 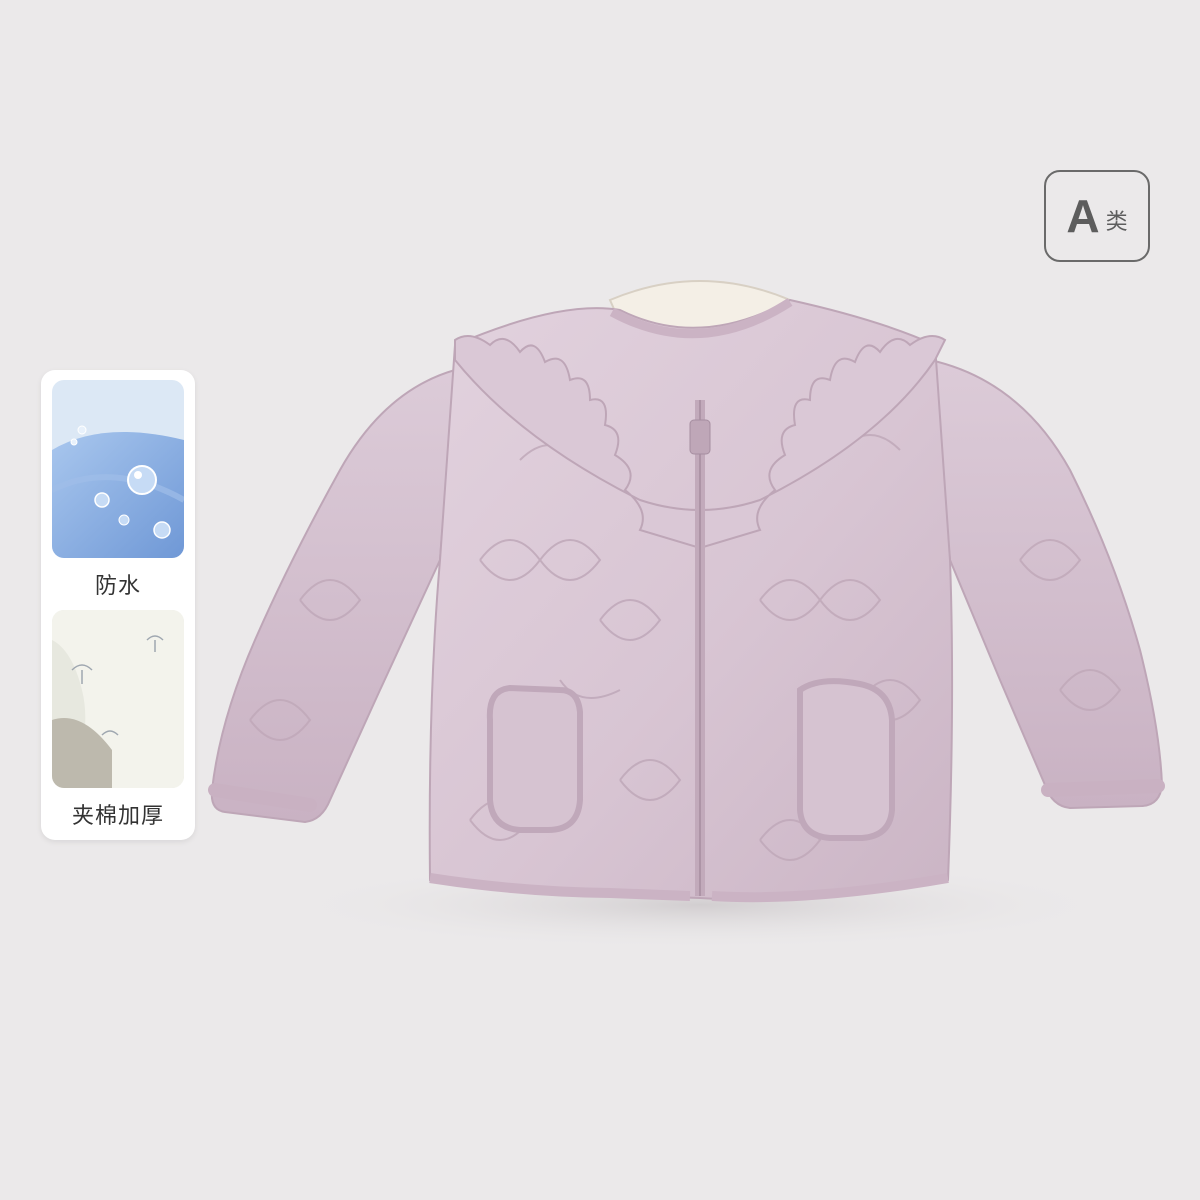 I want to click on left-pocket, so click(x=534, y=758).